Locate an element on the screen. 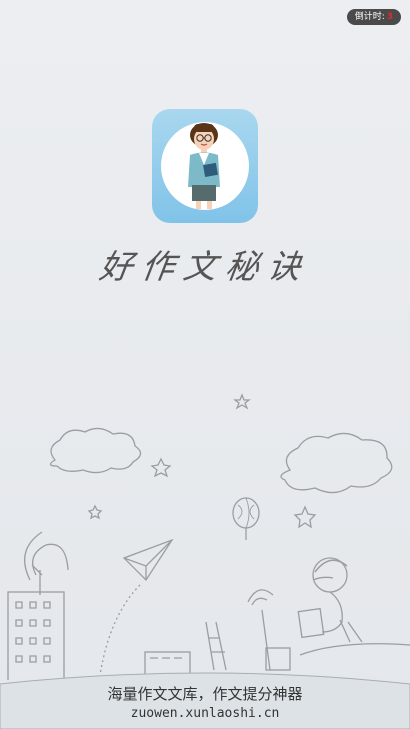 This screenshot has height=729, width=410. countdown-skip-button: 倒计时: 3 is located at coordinates (373, 17).